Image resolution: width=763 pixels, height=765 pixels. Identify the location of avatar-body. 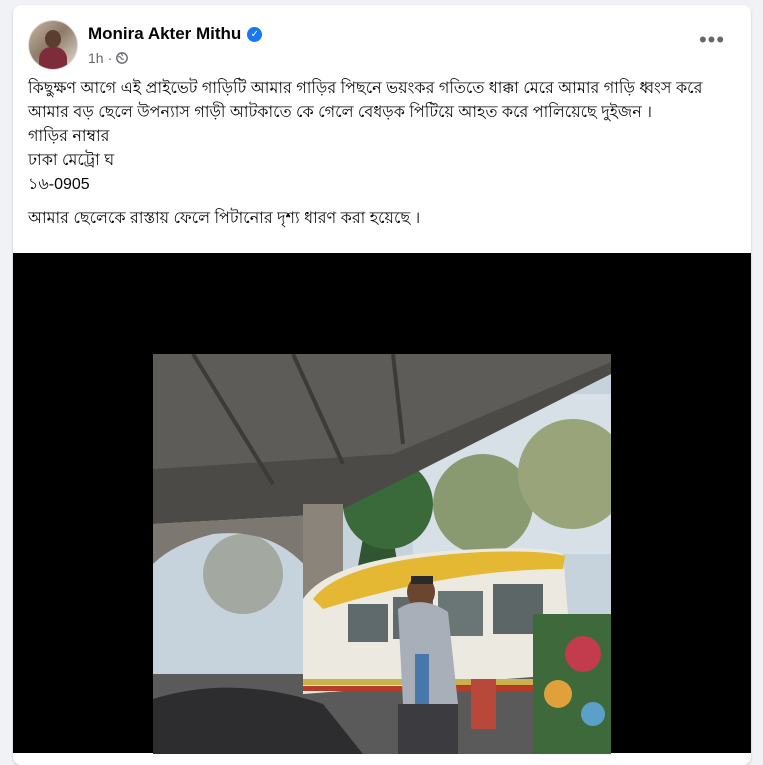
(53, 58).